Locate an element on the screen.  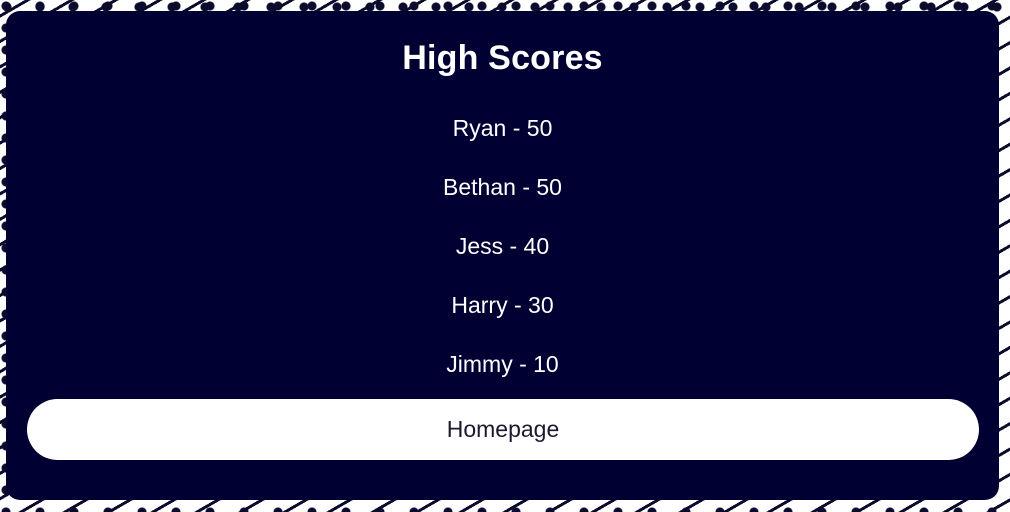
score-entry: Jess - 40 is located at coordinates (502, 246).